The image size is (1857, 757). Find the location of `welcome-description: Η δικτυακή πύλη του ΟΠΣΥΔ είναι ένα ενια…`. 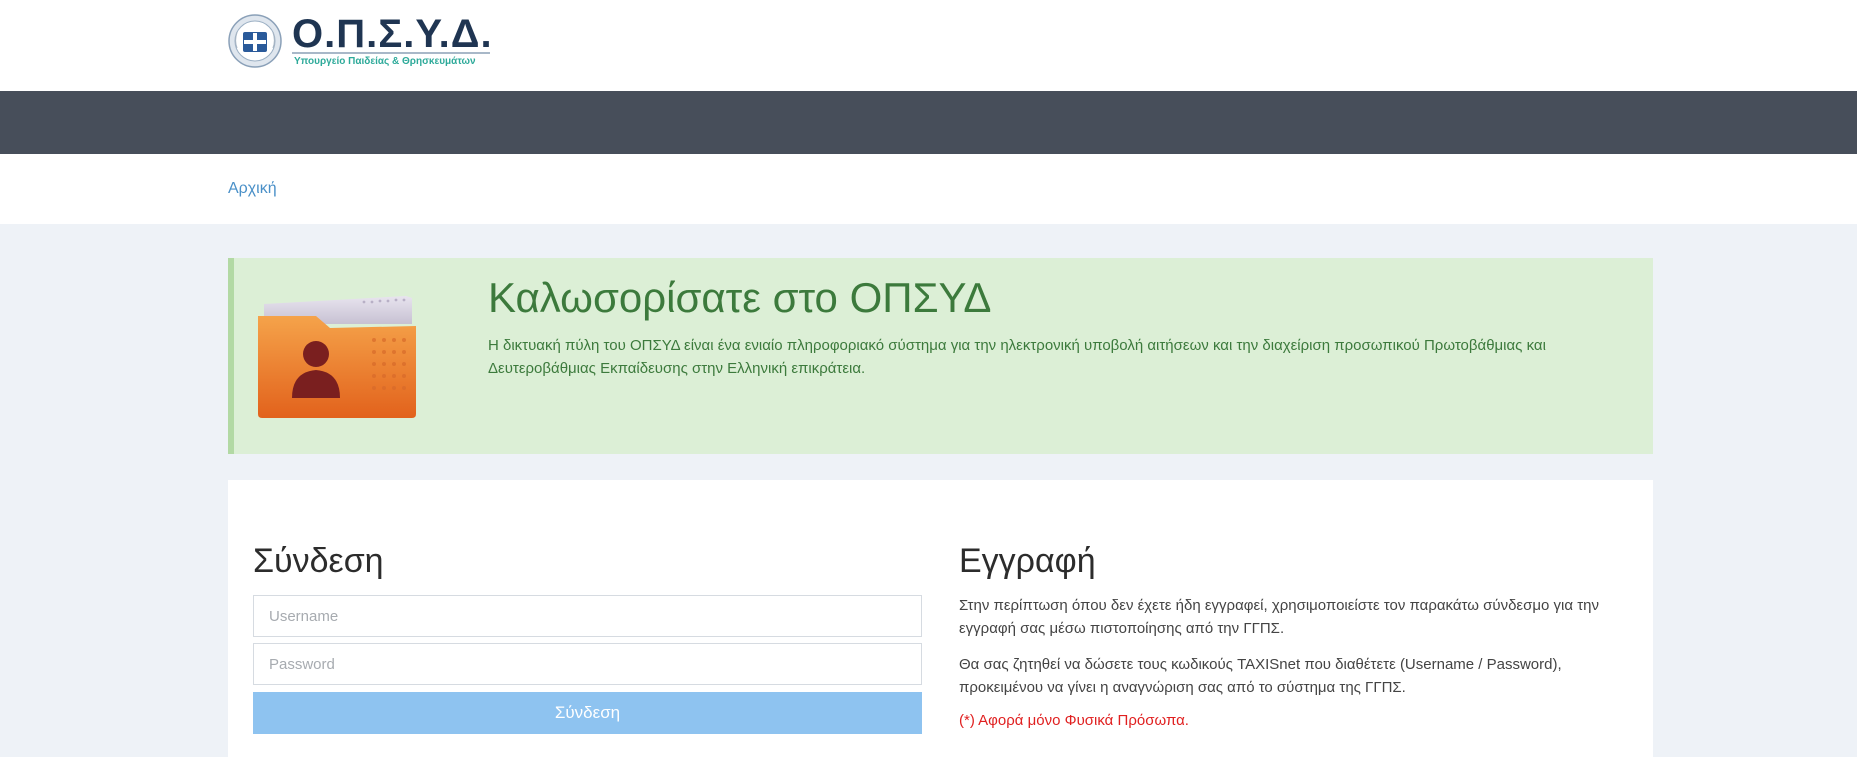

welcome-description: Η δικτυακή πύλη του ΟΠΣΥΔ είναι ένα ενια… is located at coordinates (1017, 357).